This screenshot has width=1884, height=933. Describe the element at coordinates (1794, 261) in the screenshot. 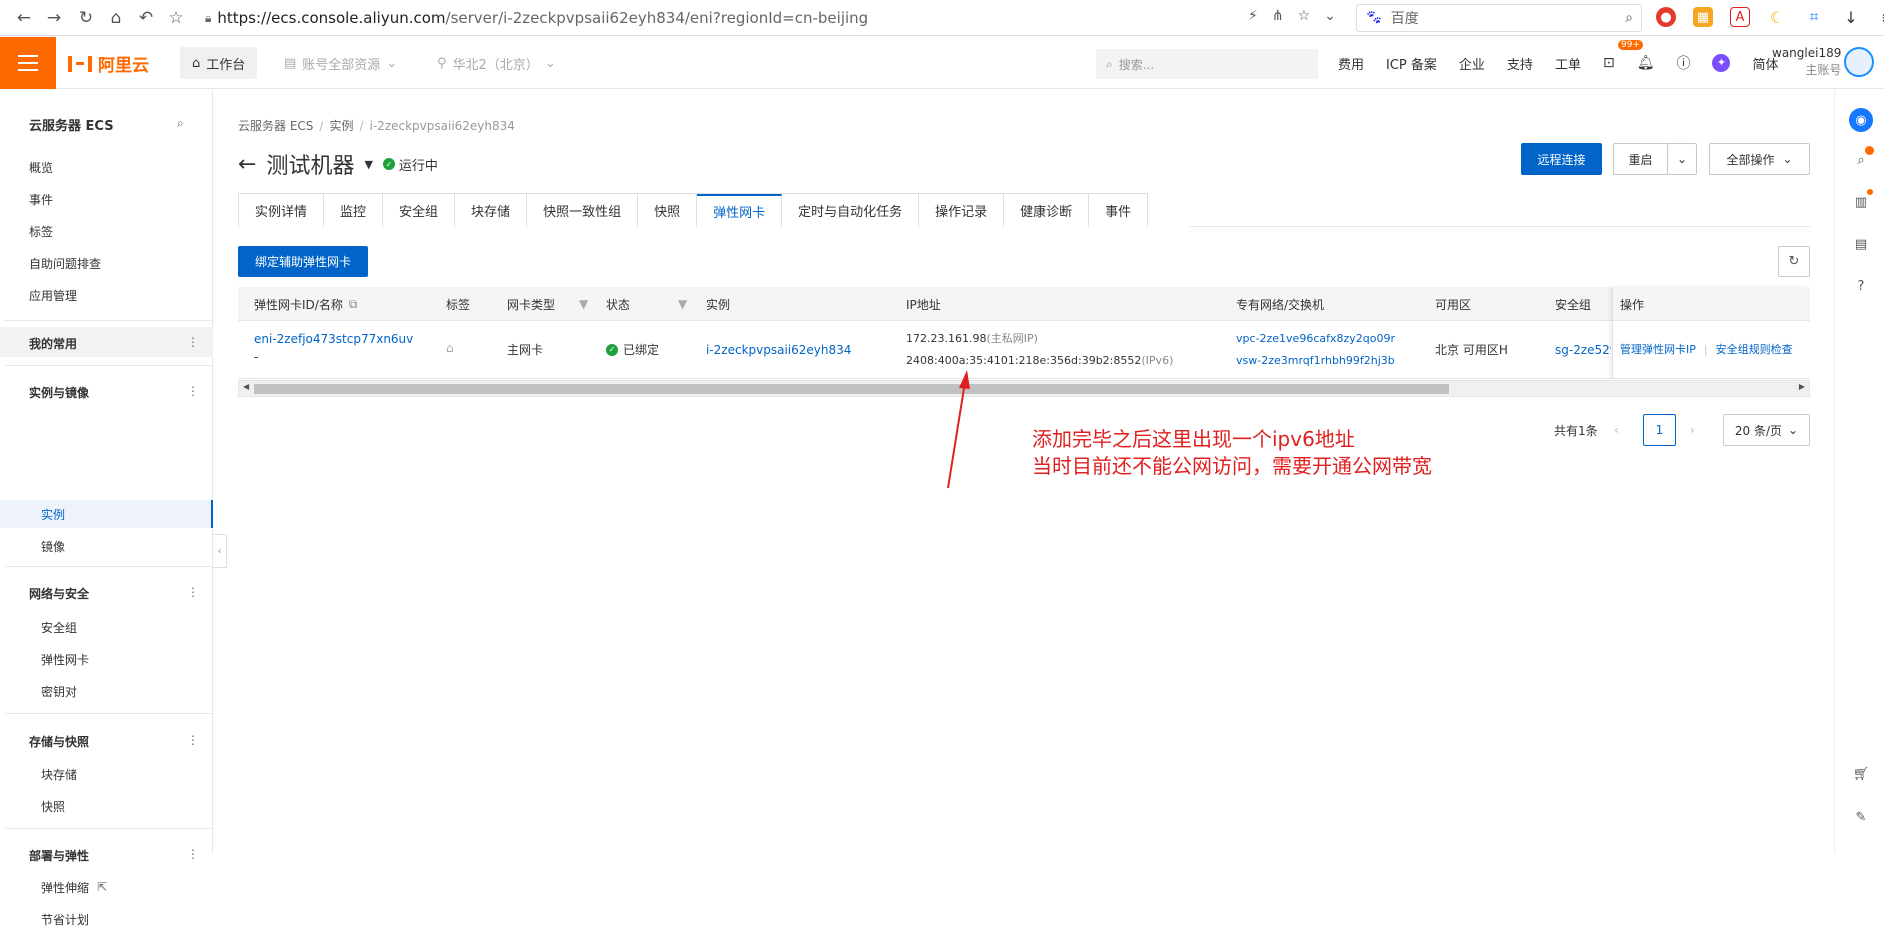

I see `refresh-icon: ↻` at that location.